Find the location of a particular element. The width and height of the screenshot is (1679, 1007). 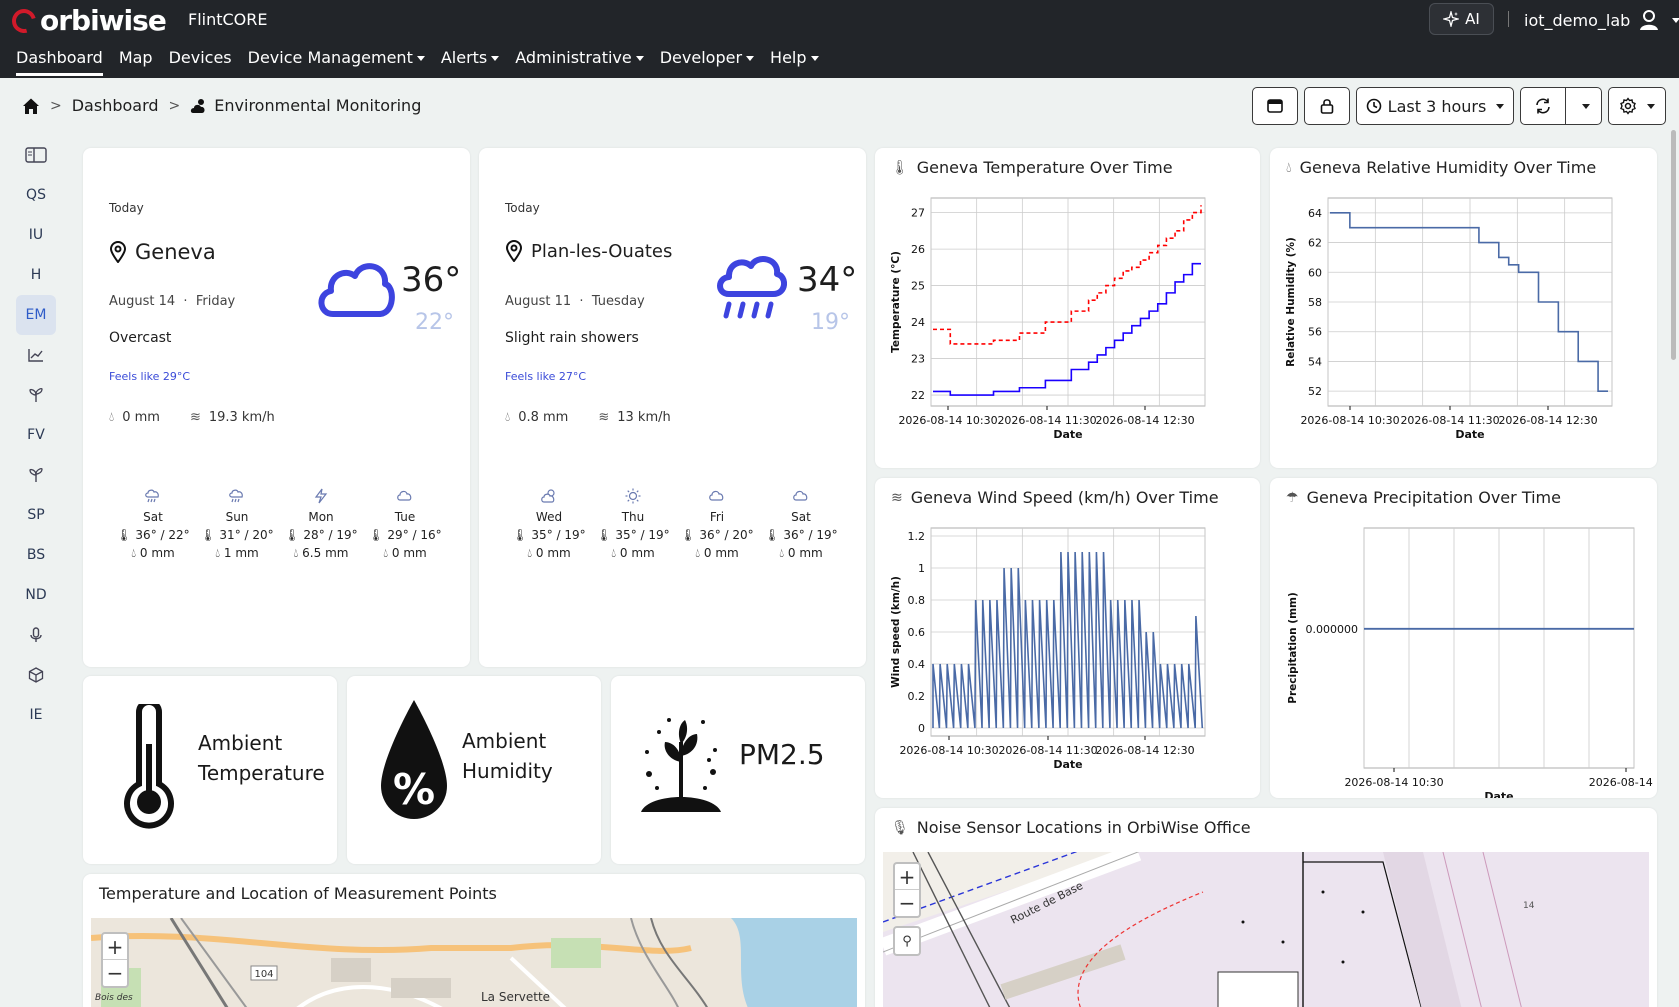

weather-date-value: August 11 is located at coordinates (538, 301).